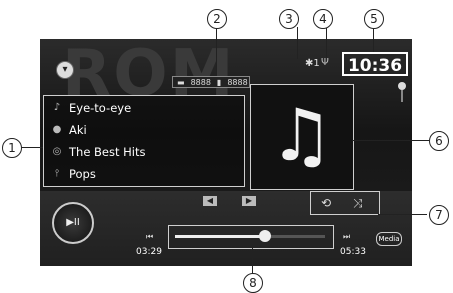 This screenshot has width=453, height=293. What do you see at coordinates (144, 174) in the screenshot?
I see `genre-row: ⫯ Pops` at bounding box center [144, 174].